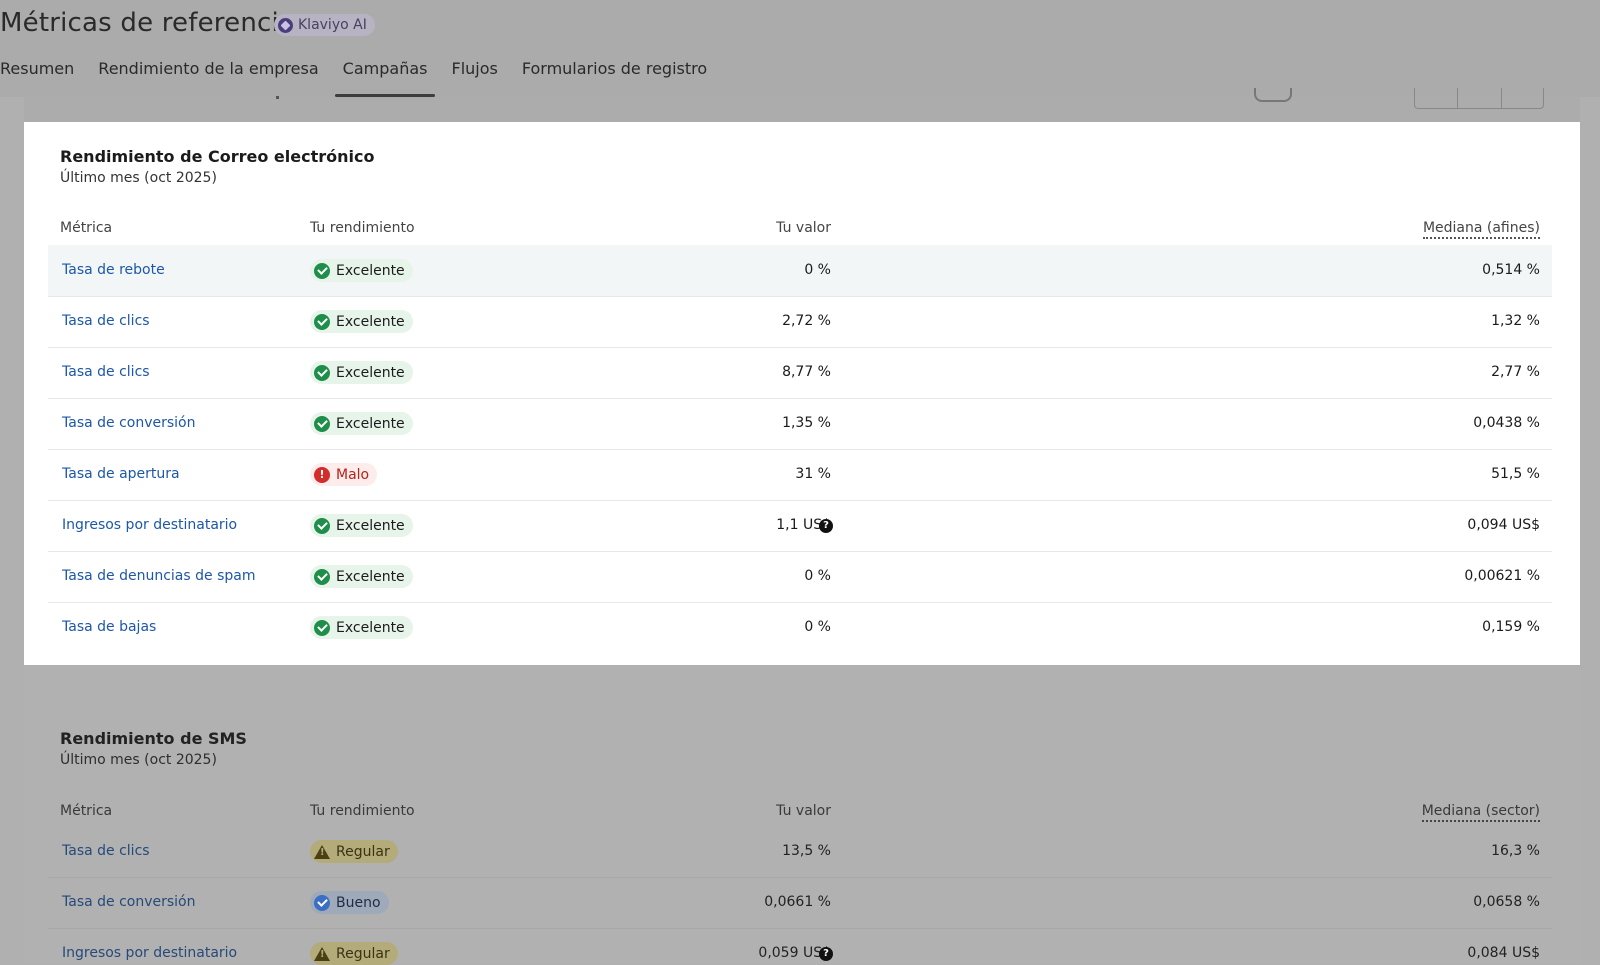 Image resolution: width=1600 pixels, height=965 pixels. Describe the element at coordinates (803, 525) in the screenshot. I see `your-value: 1,1 US$` at that location.